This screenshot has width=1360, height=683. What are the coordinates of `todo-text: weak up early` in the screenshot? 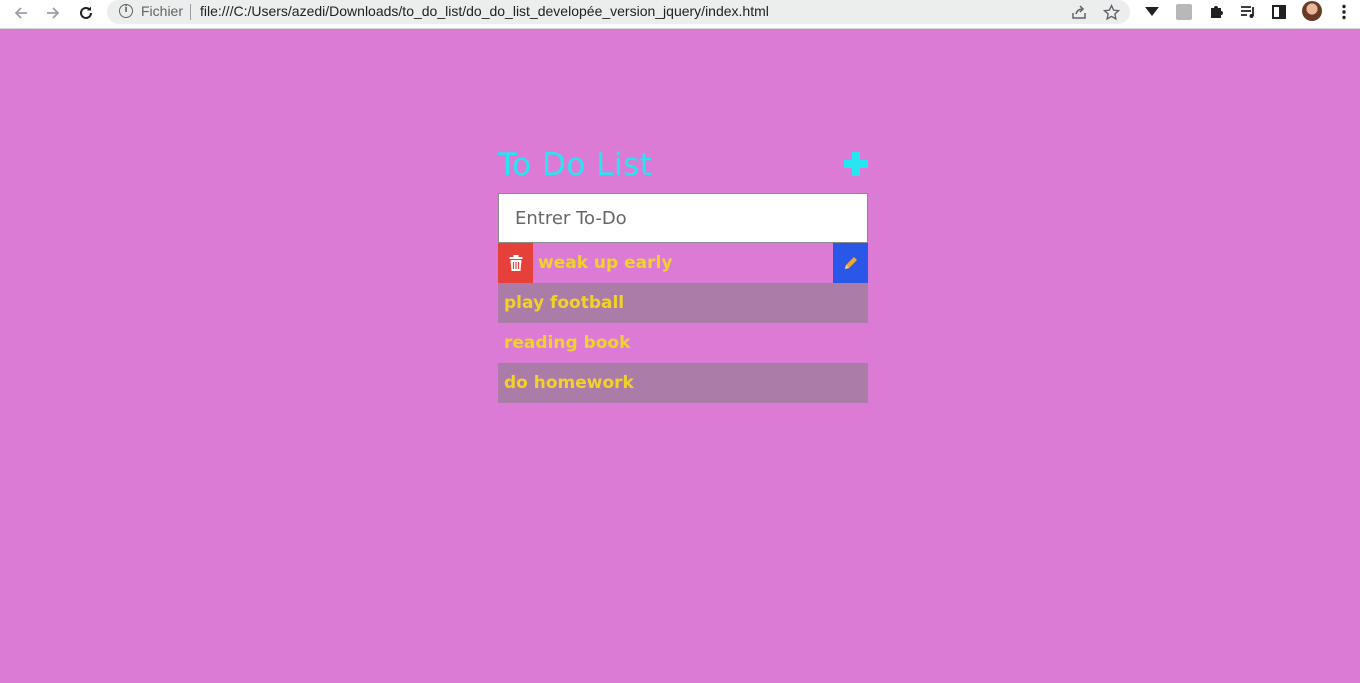 It's located at (605, 263).